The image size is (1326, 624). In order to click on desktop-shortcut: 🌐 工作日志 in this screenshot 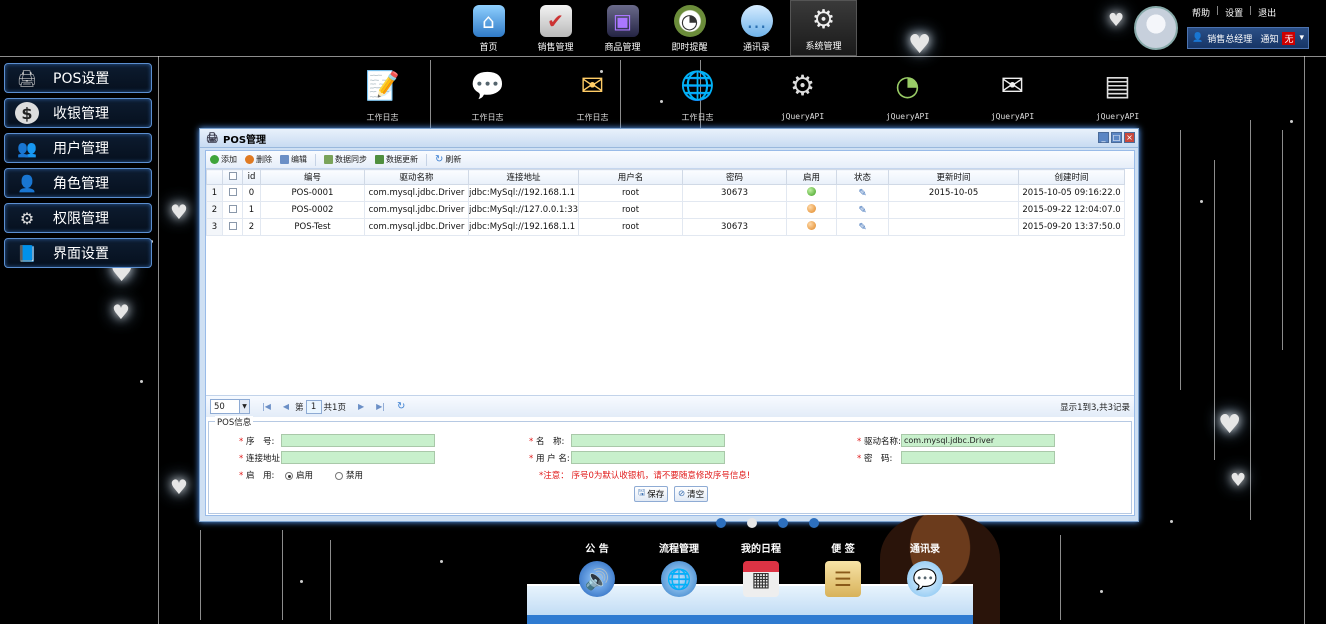, I will do `click(697, 93)`.